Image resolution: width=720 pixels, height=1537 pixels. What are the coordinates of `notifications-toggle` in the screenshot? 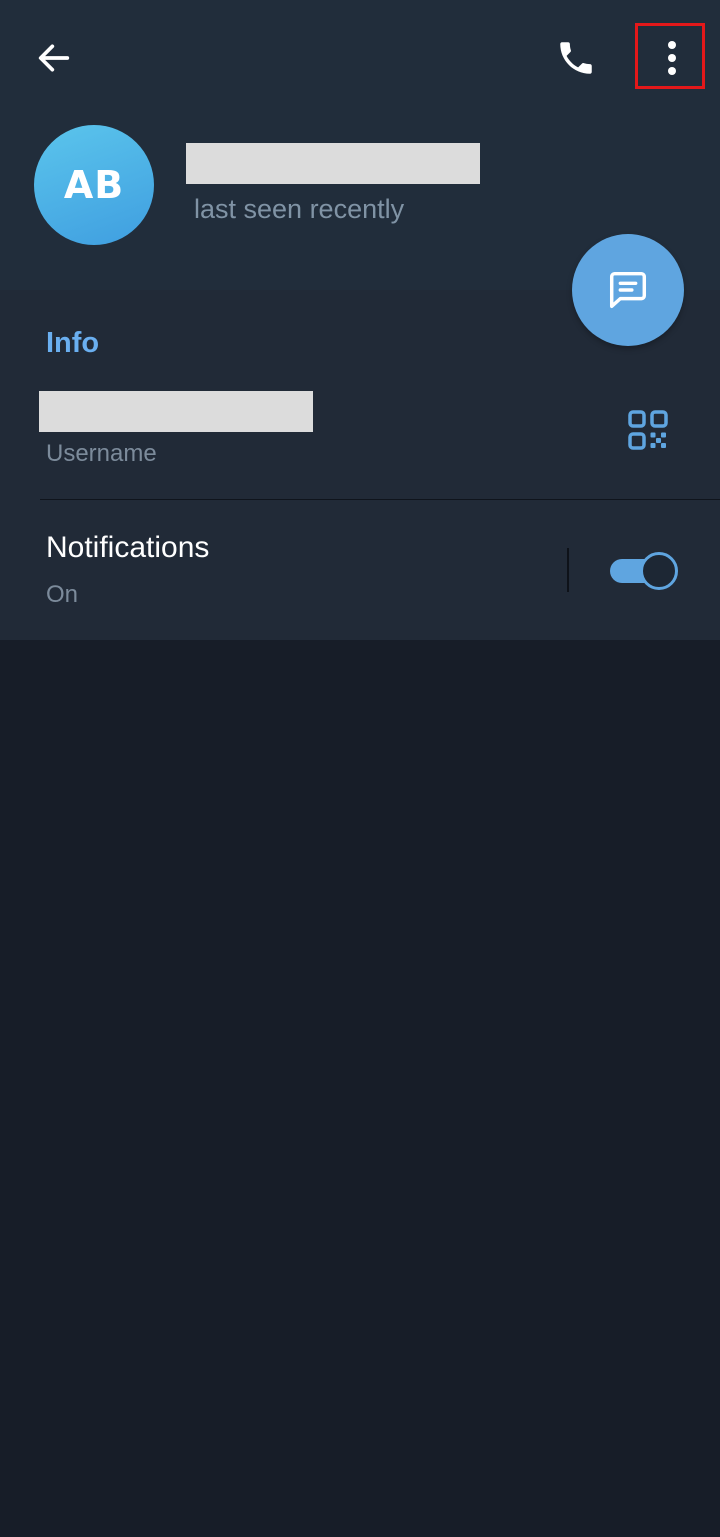 It's located at (644, 571).